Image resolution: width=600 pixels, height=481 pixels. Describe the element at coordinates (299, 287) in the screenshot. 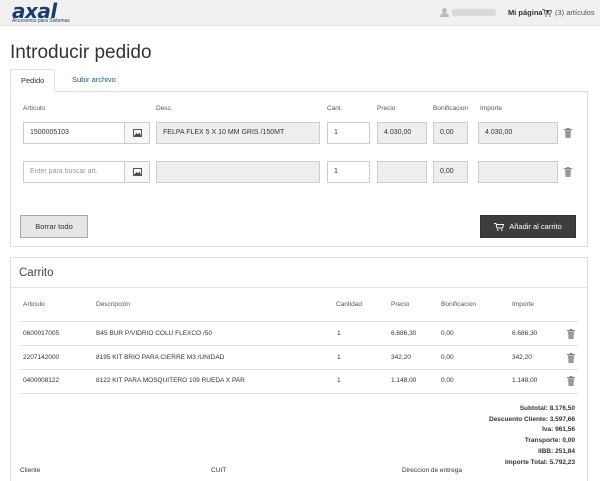

I see `cart-divider` at that location.